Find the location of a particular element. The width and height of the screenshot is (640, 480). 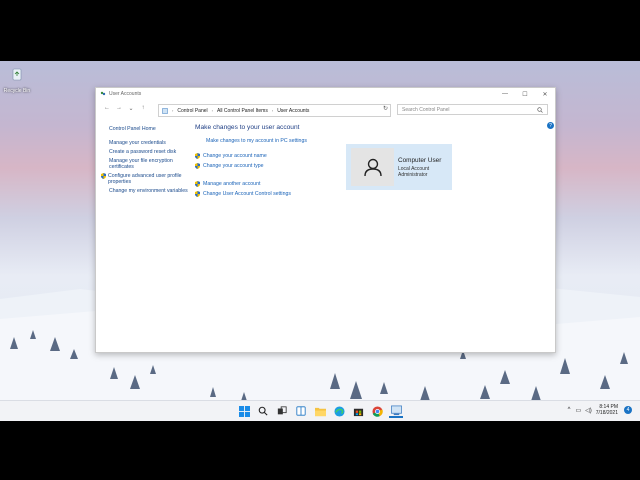

file-explorer-button is located at coordinates (320, 411).